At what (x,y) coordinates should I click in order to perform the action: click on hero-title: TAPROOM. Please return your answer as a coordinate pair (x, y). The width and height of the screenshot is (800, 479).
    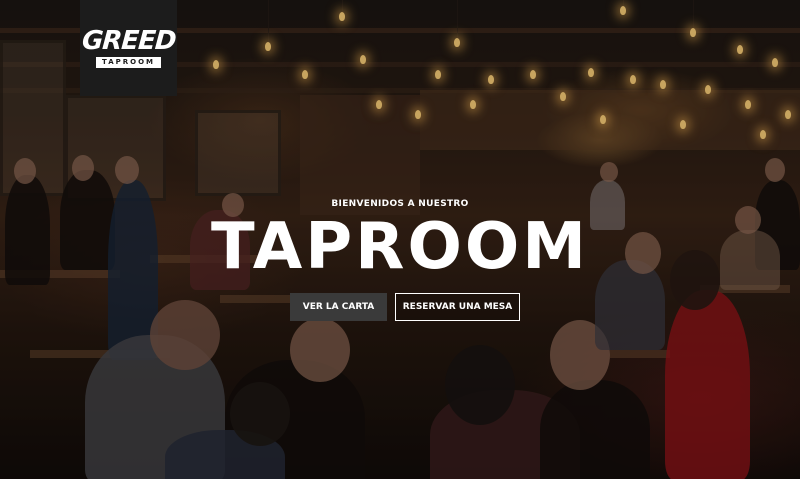
    Looking at the image, I should click on (400, 247).